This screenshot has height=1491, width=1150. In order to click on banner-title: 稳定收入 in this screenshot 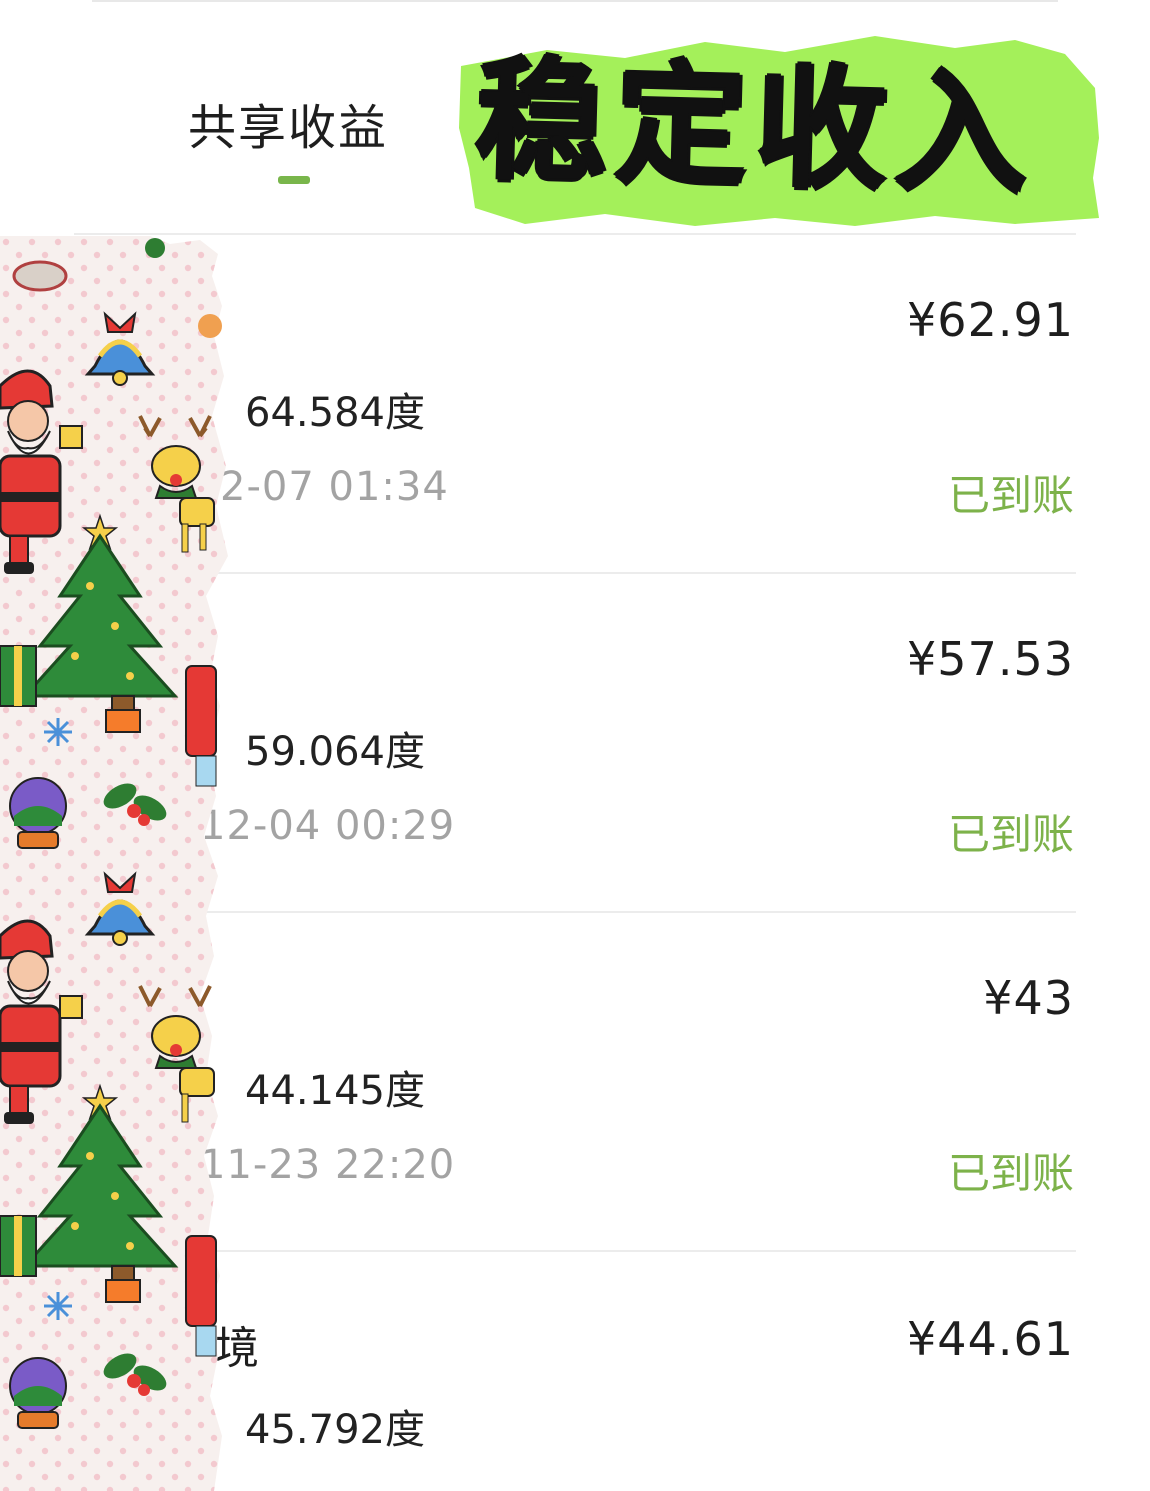, I will do `click(755, 128)`.